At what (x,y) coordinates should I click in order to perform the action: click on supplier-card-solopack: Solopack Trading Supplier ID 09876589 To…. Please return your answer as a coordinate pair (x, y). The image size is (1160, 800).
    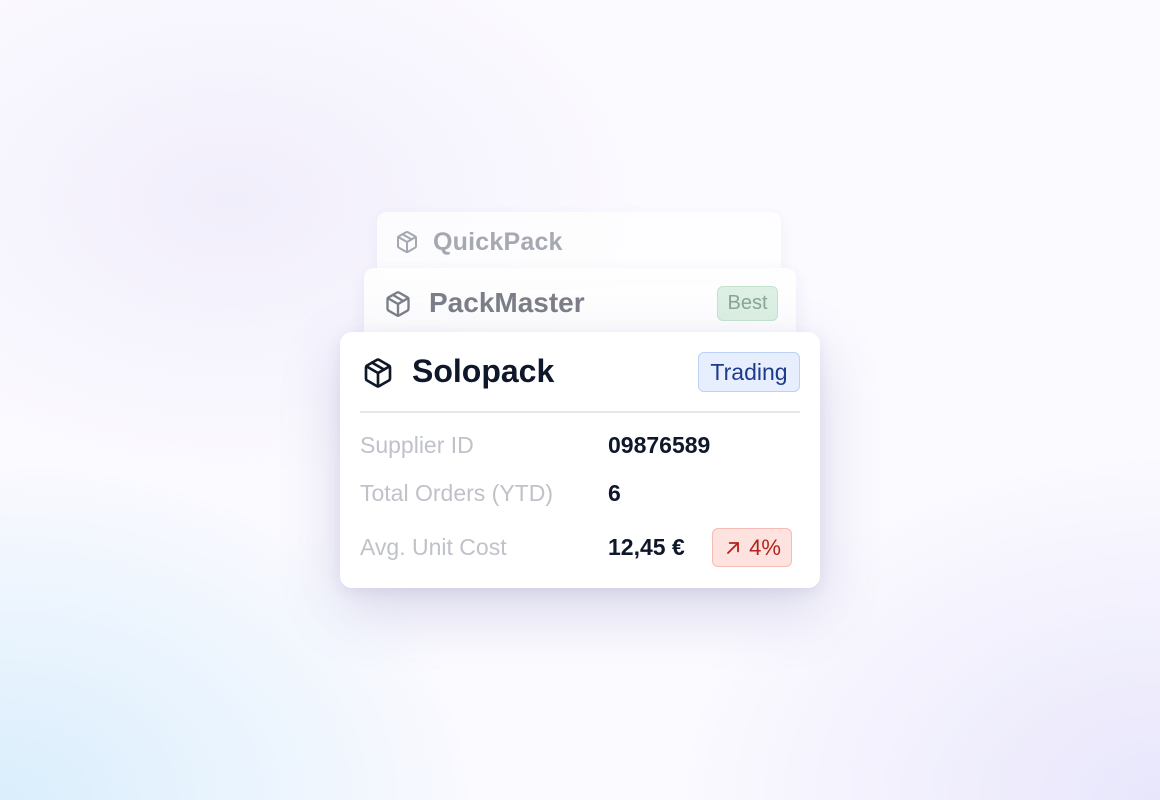
    Looking at the image, I should click on (580, 460).